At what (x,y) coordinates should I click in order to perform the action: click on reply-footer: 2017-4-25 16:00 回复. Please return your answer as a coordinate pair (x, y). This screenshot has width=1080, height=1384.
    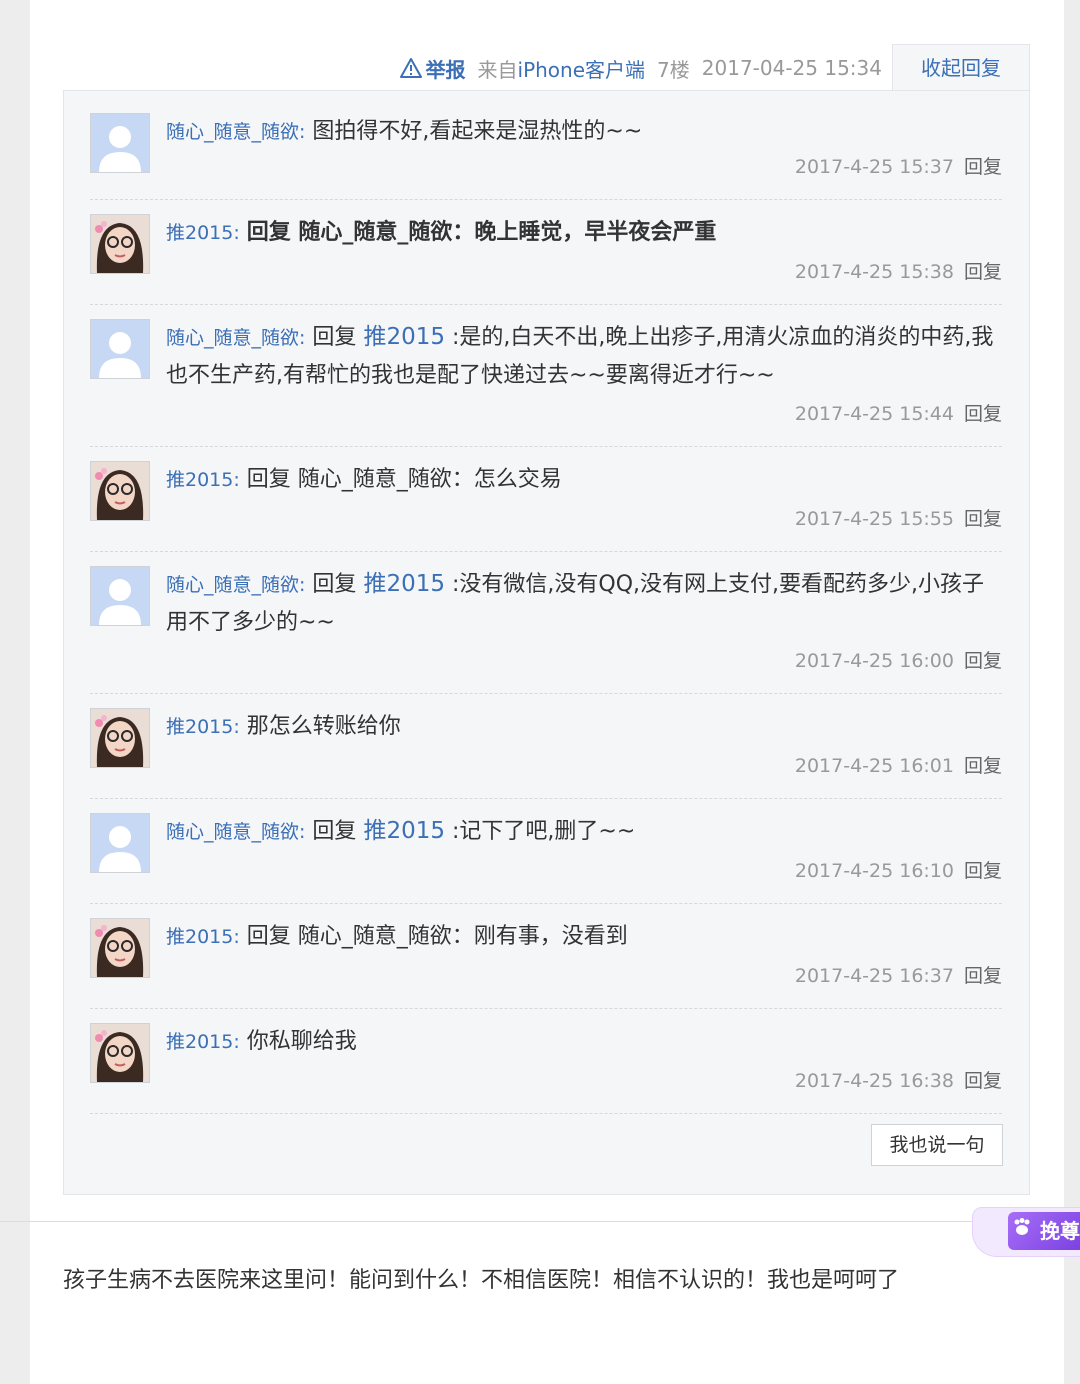
    Looking at the image, I should click on (898, 661).